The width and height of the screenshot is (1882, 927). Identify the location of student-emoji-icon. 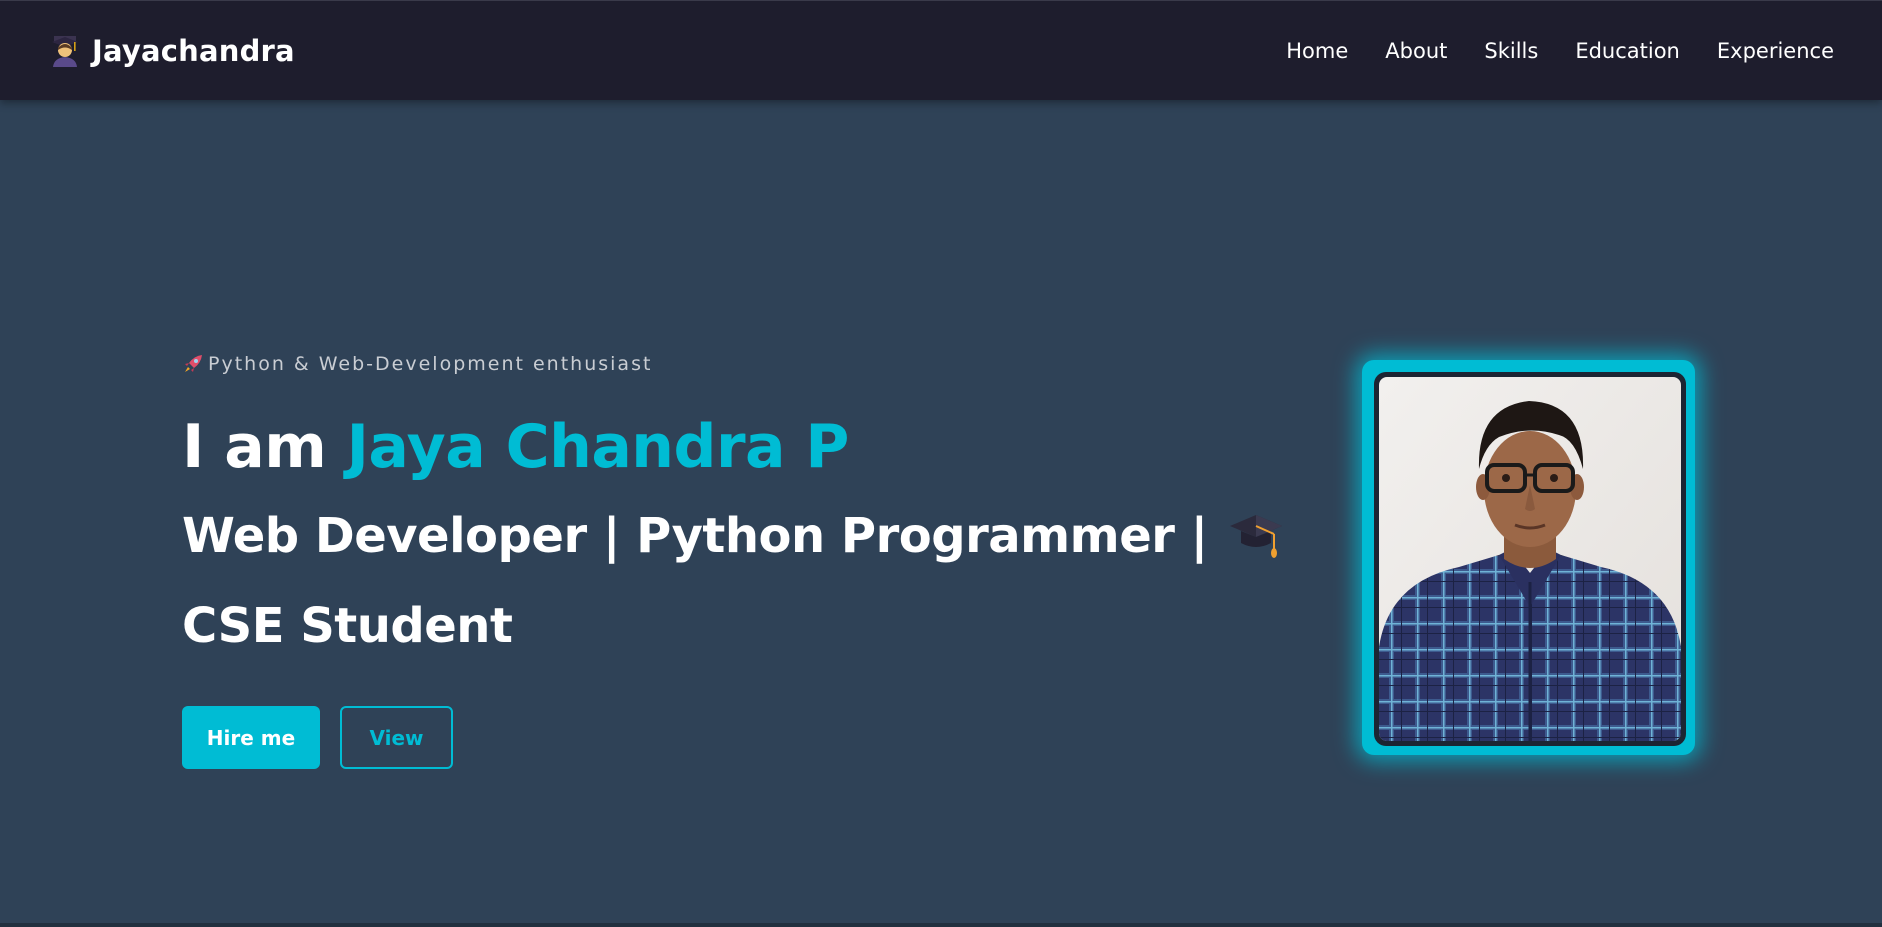
(65, 51).